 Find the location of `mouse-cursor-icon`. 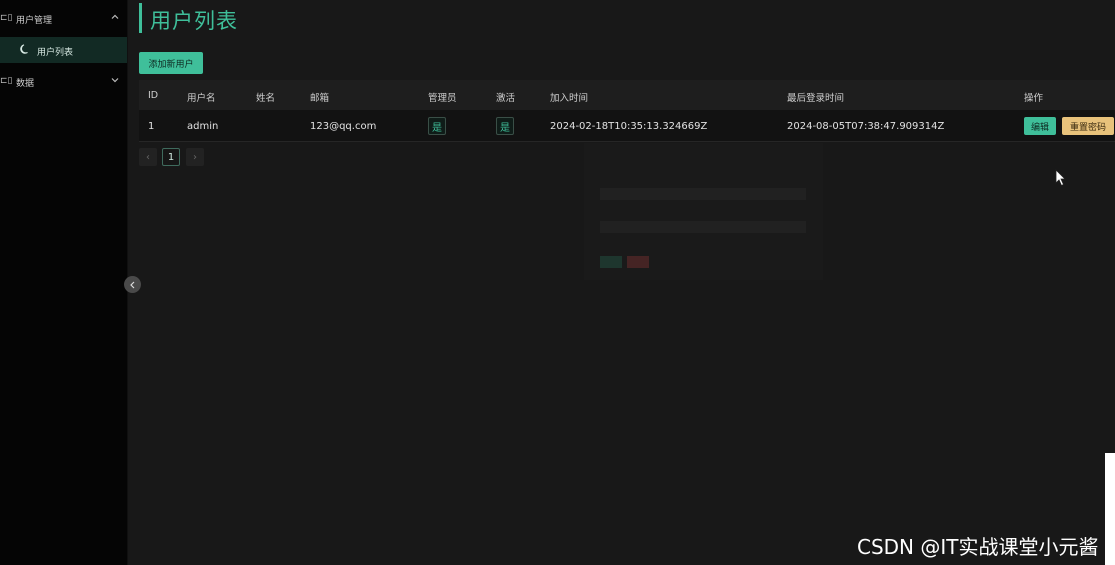

mouse-cursor-icon is located at coordinates (1060, 178).